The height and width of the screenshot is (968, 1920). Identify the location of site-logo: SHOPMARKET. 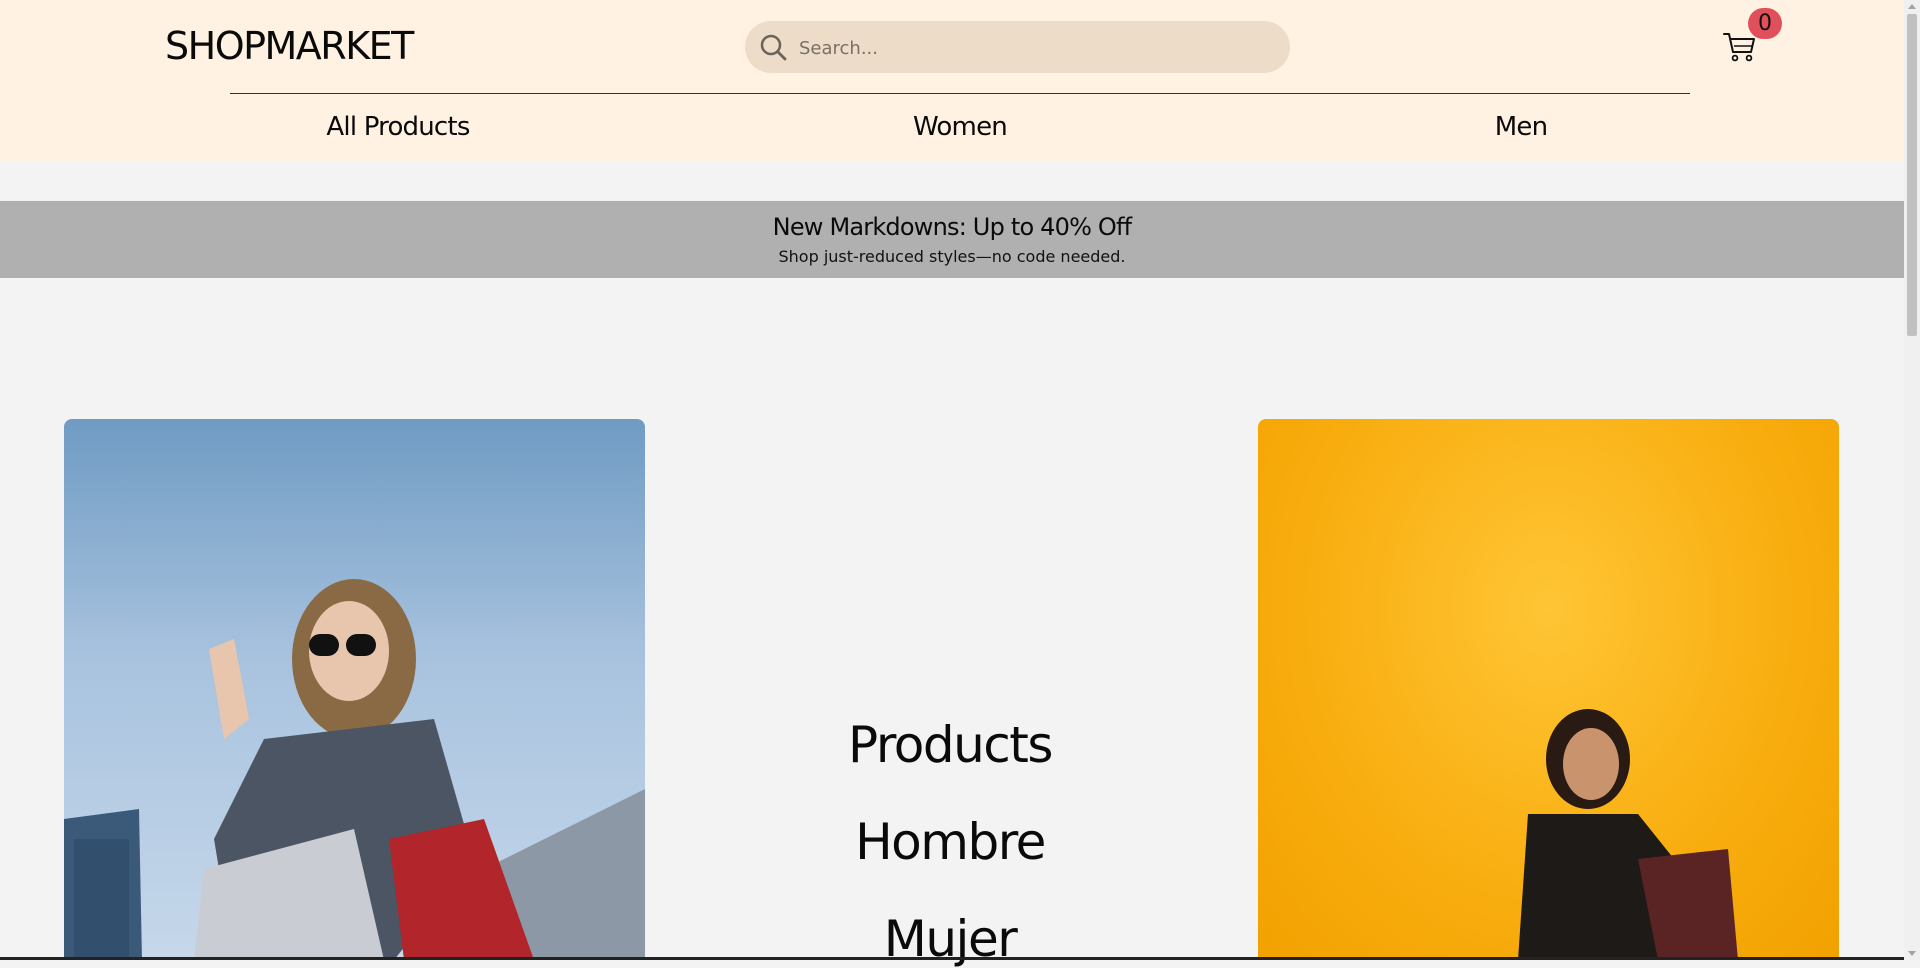
(289, 46).